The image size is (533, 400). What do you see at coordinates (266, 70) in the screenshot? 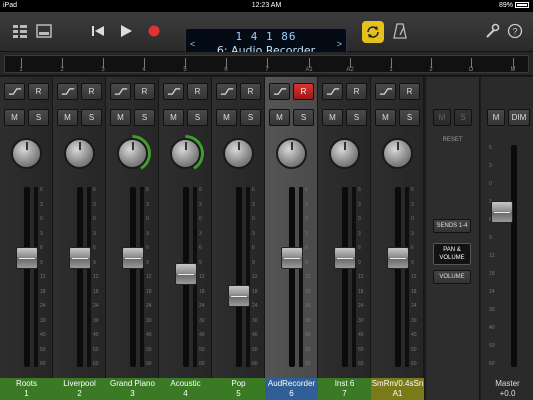
I see `ruler-label: 7` at bounding box center [266, 70].